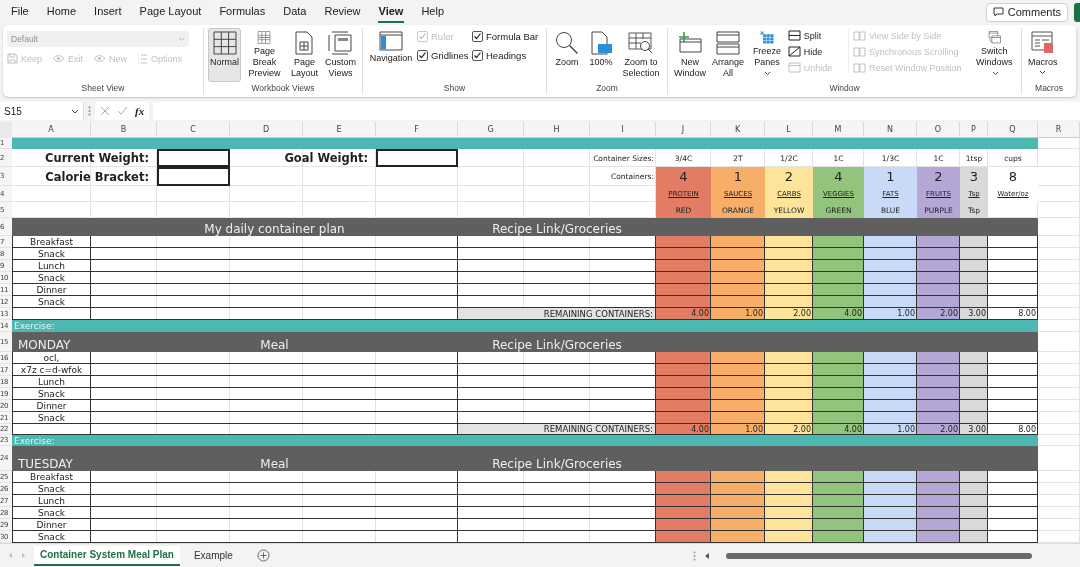 This screenshot has width=1080, height=567. Describe the element at coordinates (295, 12) in the screenshot. I see `menu-tab: Data` at that location.